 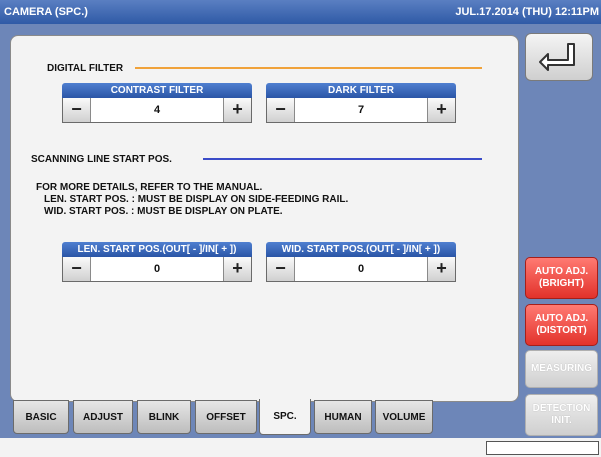 I want to click on scanning-line-title: SCANNING LINE START POS., so click(x=101, y=159).